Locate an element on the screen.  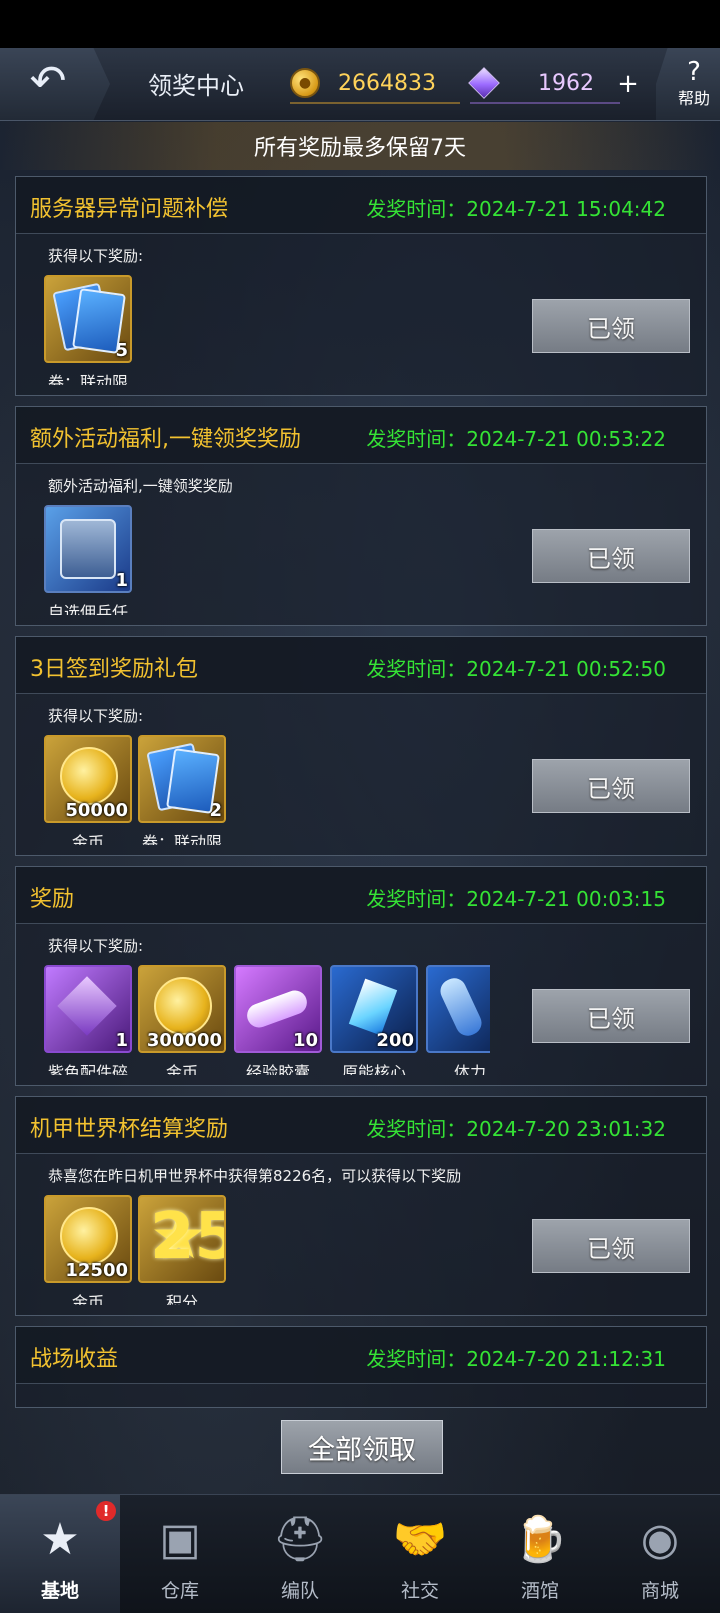
reward-item: 10 经验胶囊 is located at coordinates (278, 1020).